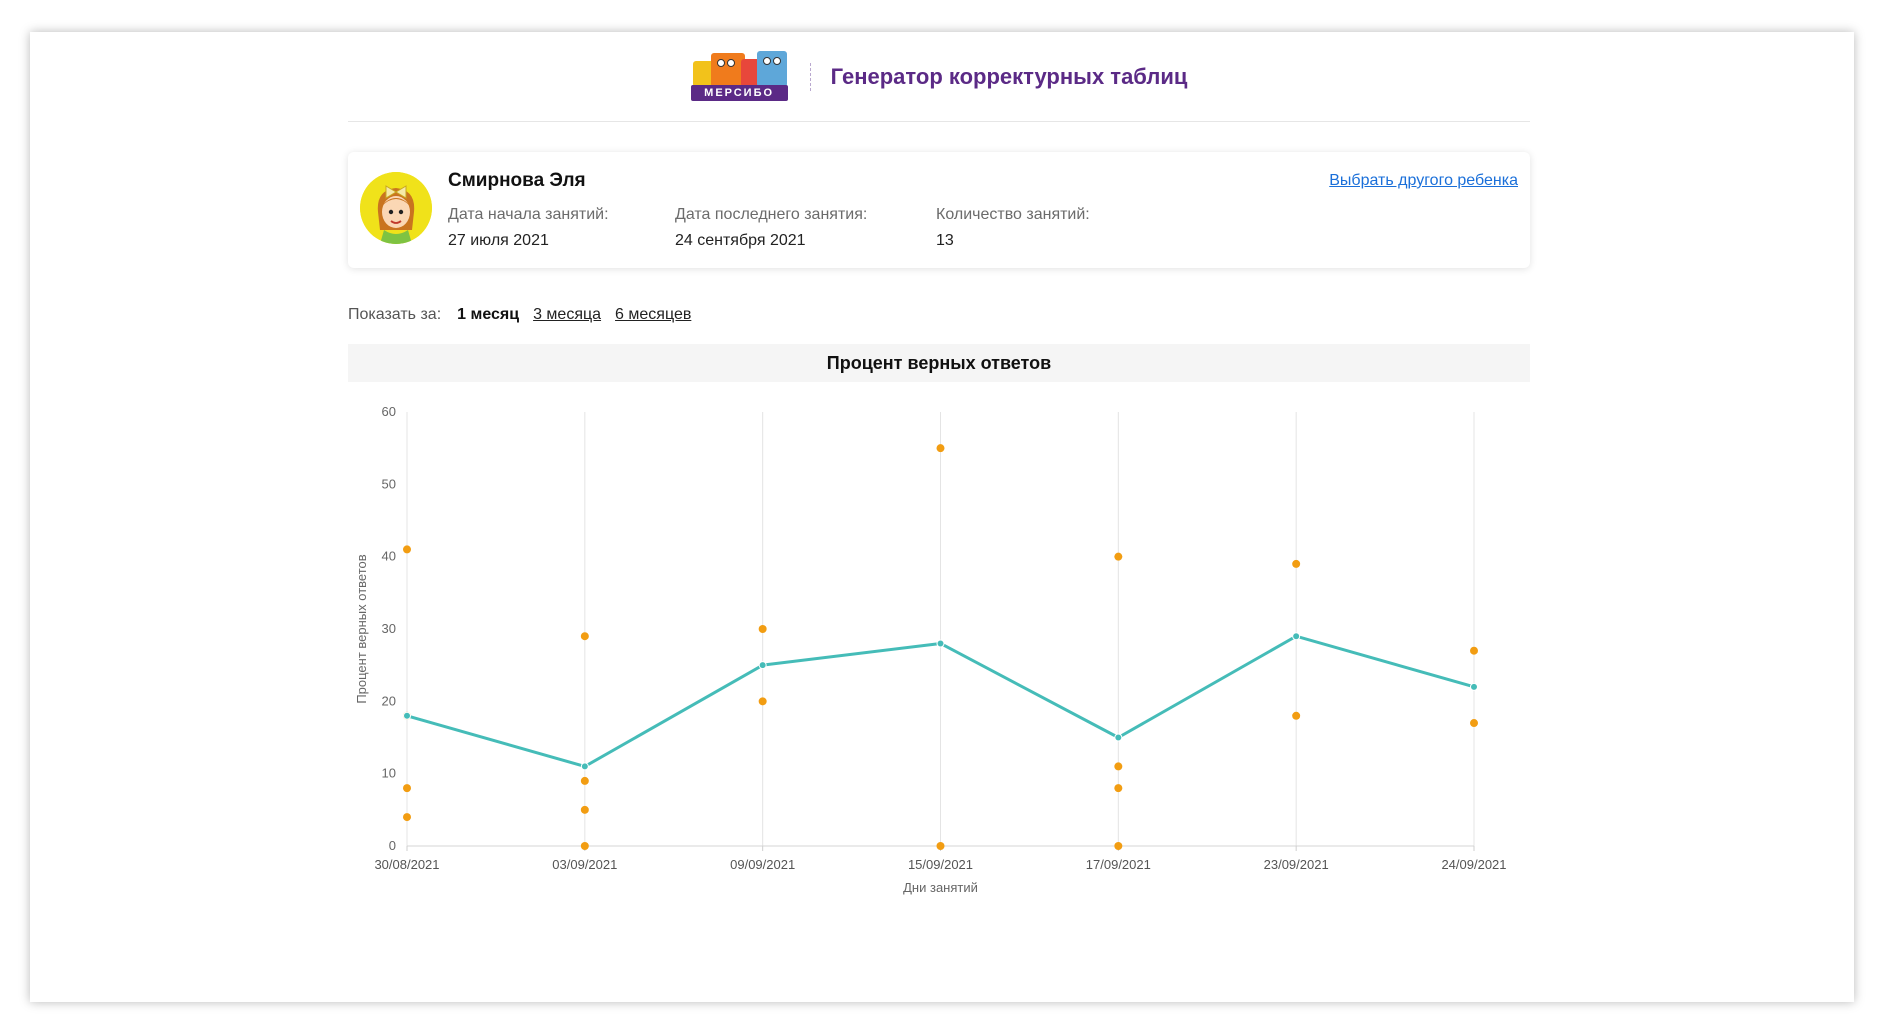  I want to click on logo-wordmark: МЕРСИБО, so click(739, 92).